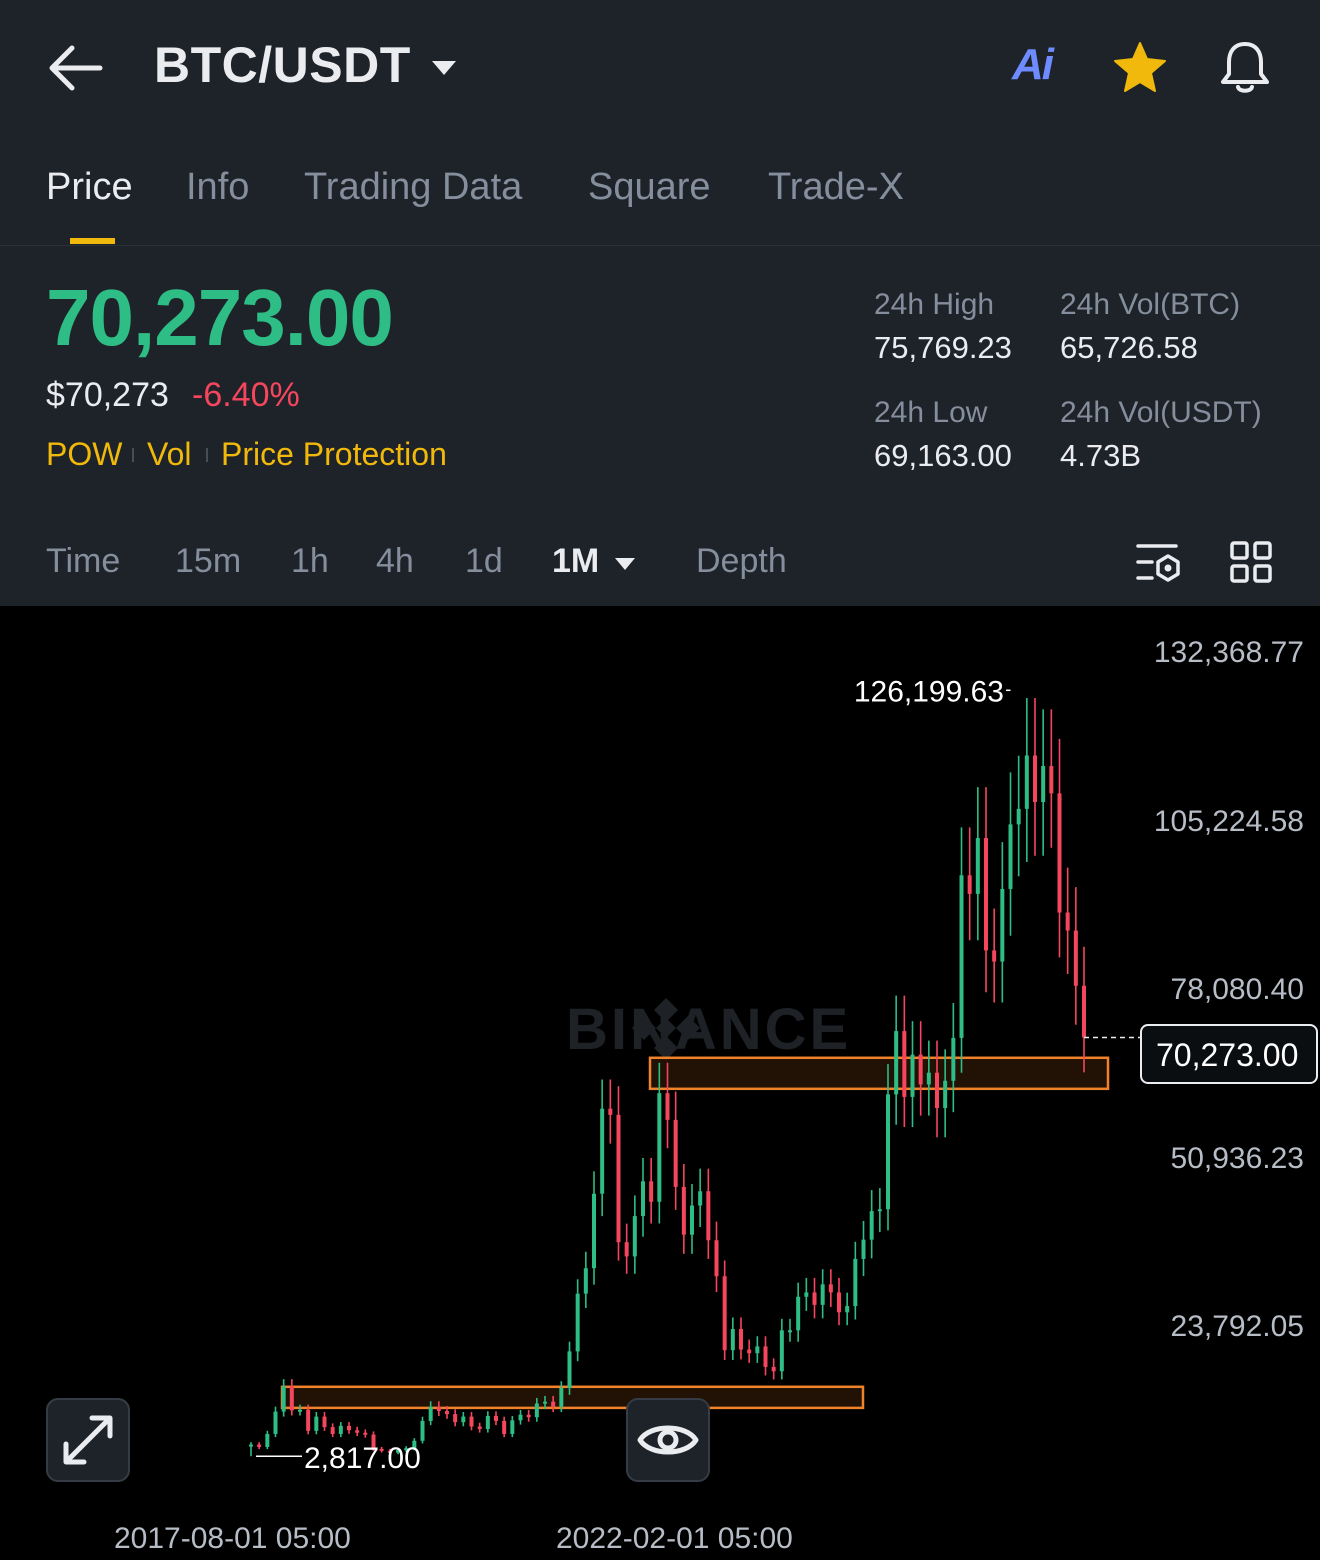 The width and height of the screenshot is (1320, 1560). What do you see at coordinates (88, 1440) in the screenshot?
I see `fullscreen-button` at bounding box center [88, 1440].